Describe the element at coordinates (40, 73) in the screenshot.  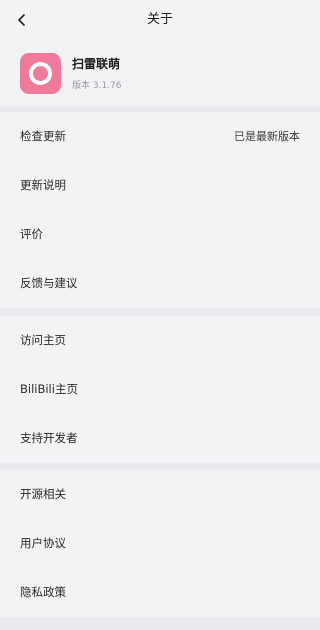
I see `app-ring-icon` at that location.